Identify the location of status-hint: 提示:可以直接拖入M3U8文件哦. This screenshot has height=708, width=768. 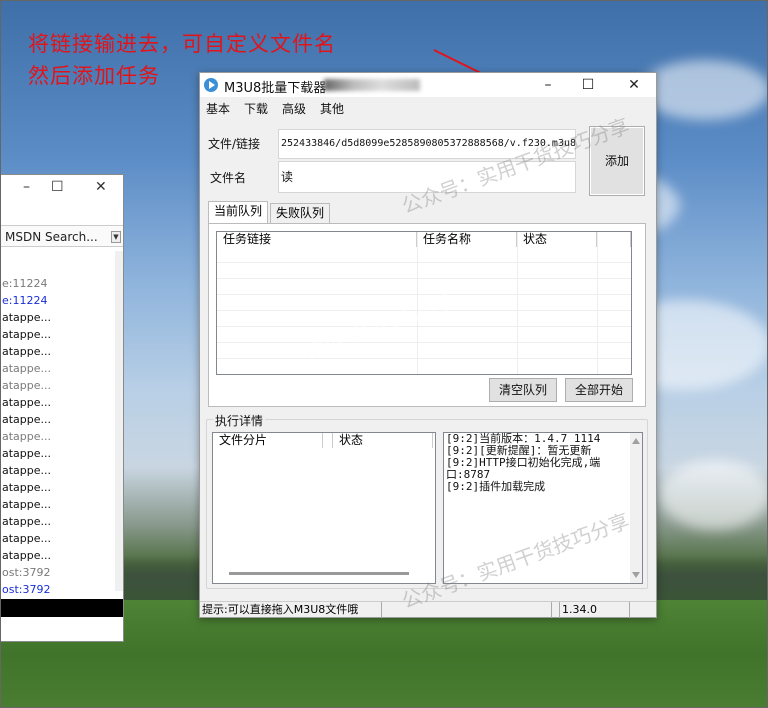
(291, 610).